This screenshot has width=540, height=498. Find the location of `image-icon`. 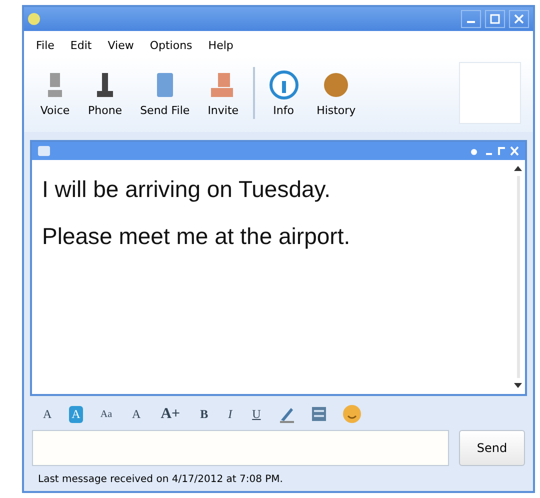

image-icon is located at coordinates (319, 414).